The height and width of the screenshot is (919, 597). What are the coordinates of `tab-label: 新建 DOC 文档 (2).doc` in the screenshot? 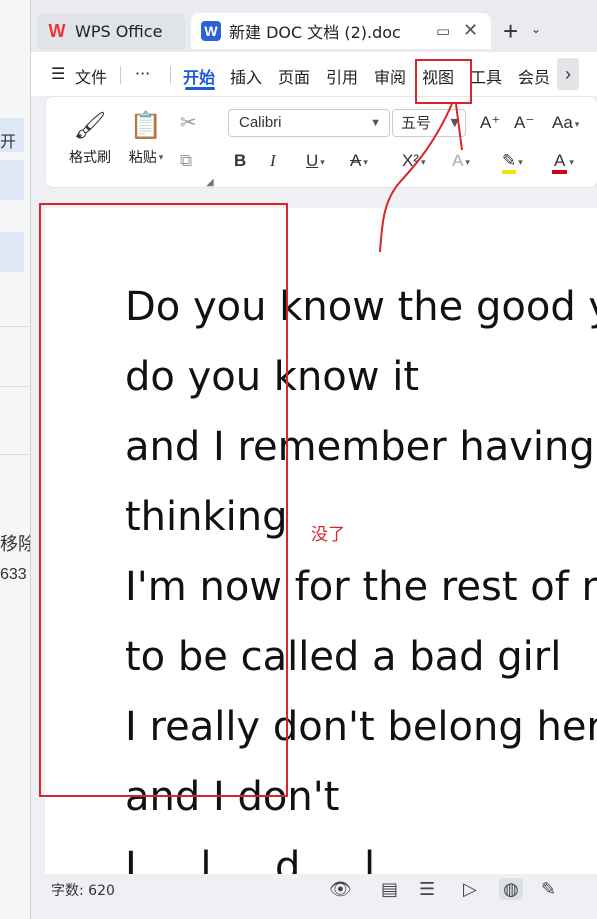 It's located at (315, 32).